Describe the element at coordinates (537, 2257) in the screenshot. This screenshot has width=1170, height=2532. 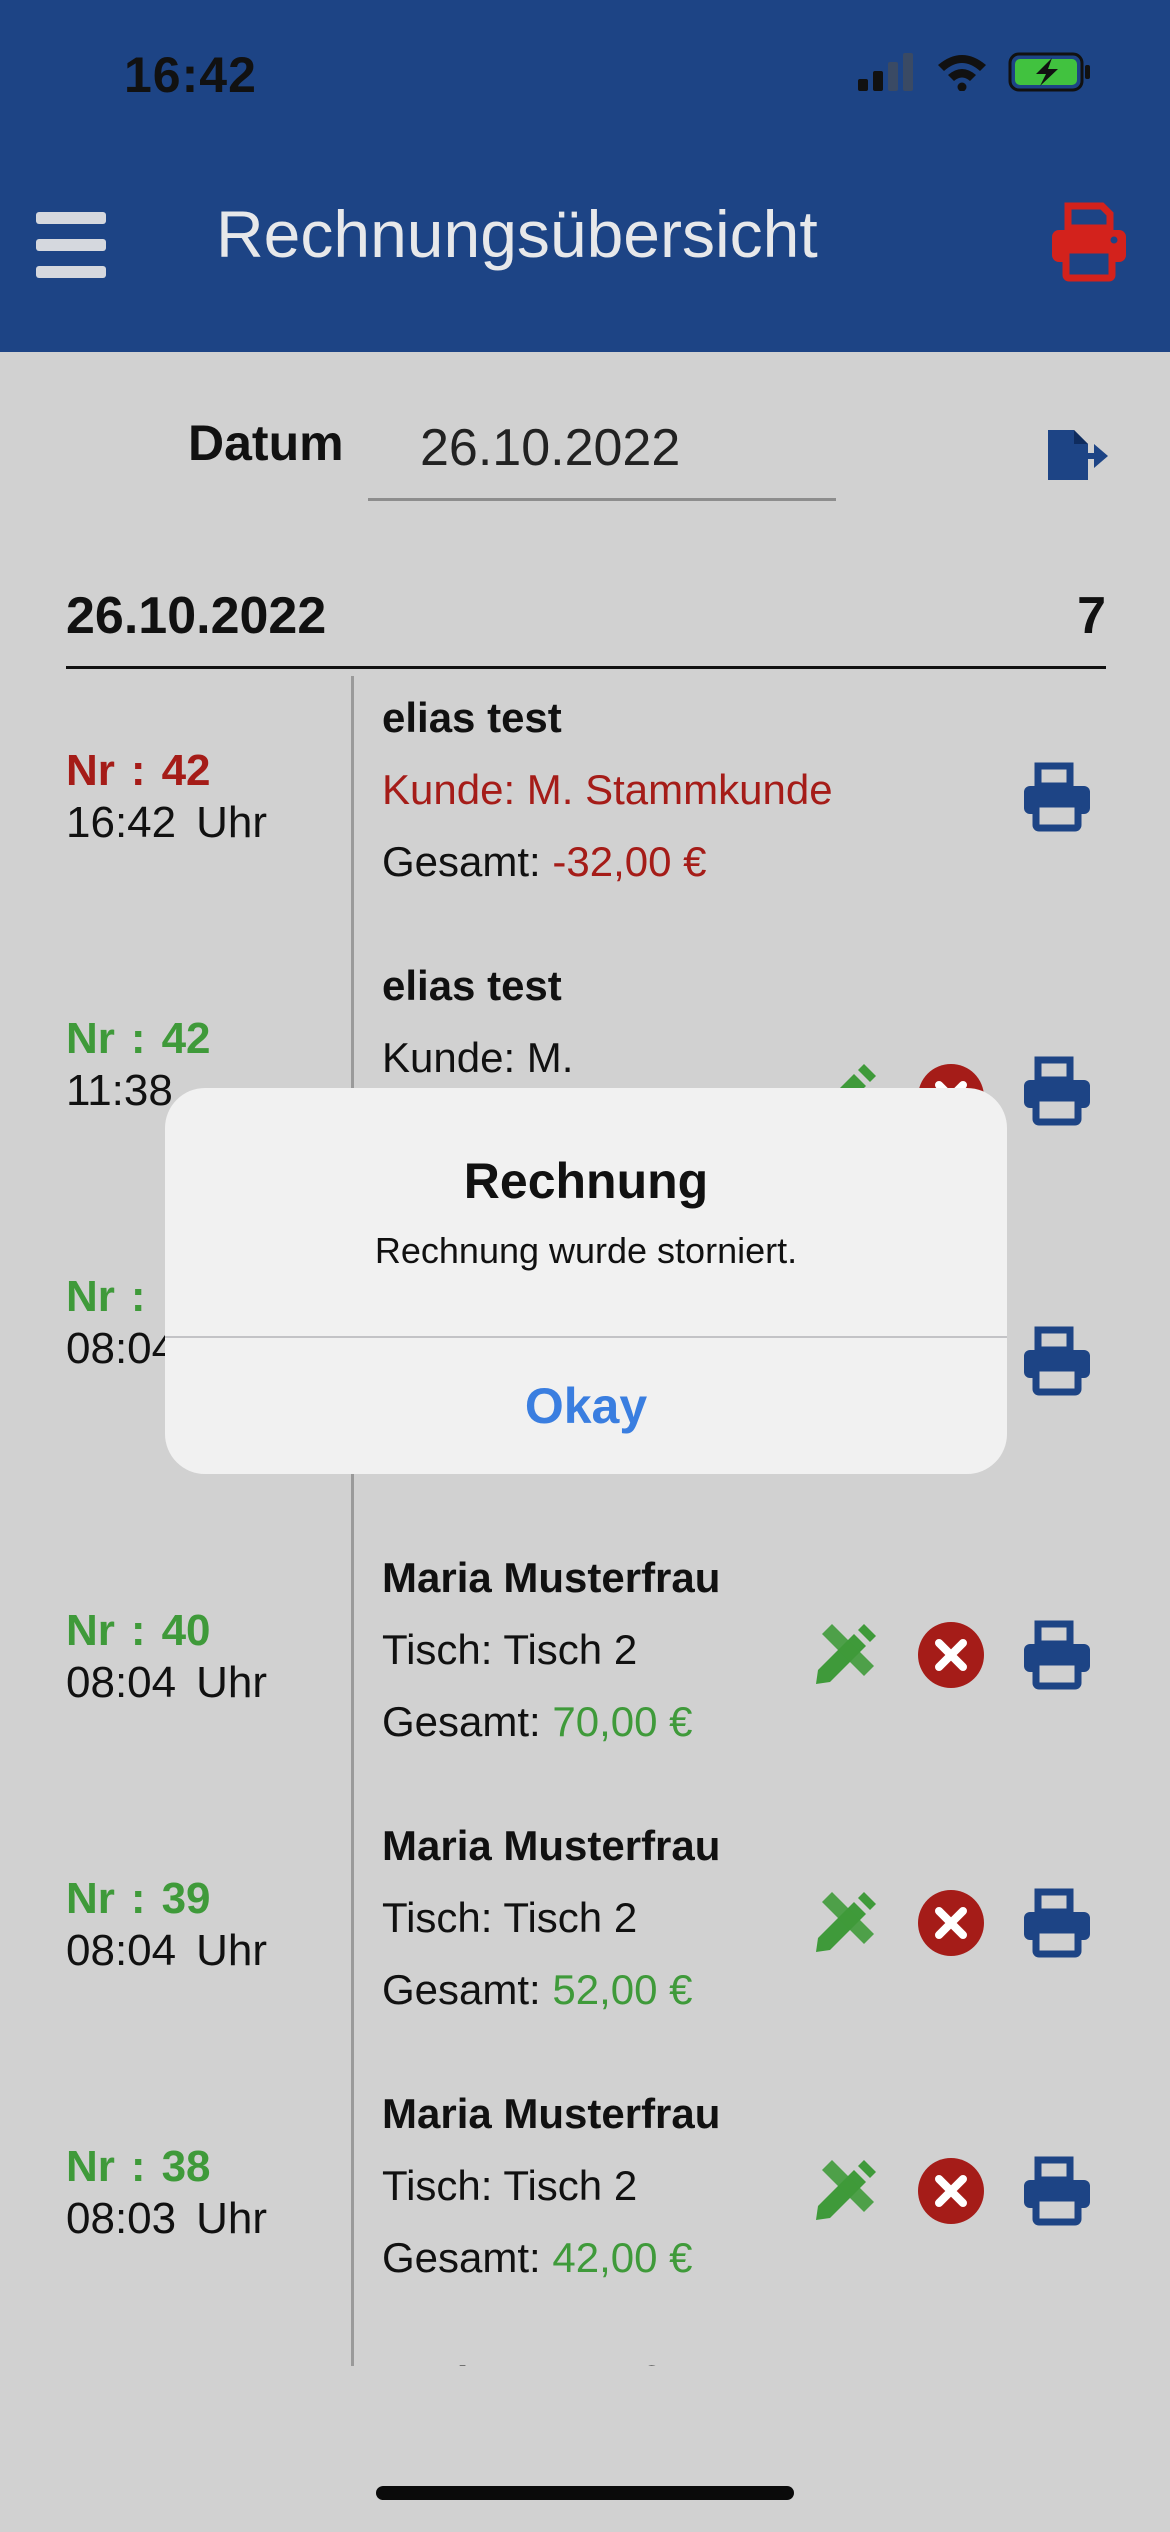
I see `invoice-total: Gesamt: 42,00 €` at that location.